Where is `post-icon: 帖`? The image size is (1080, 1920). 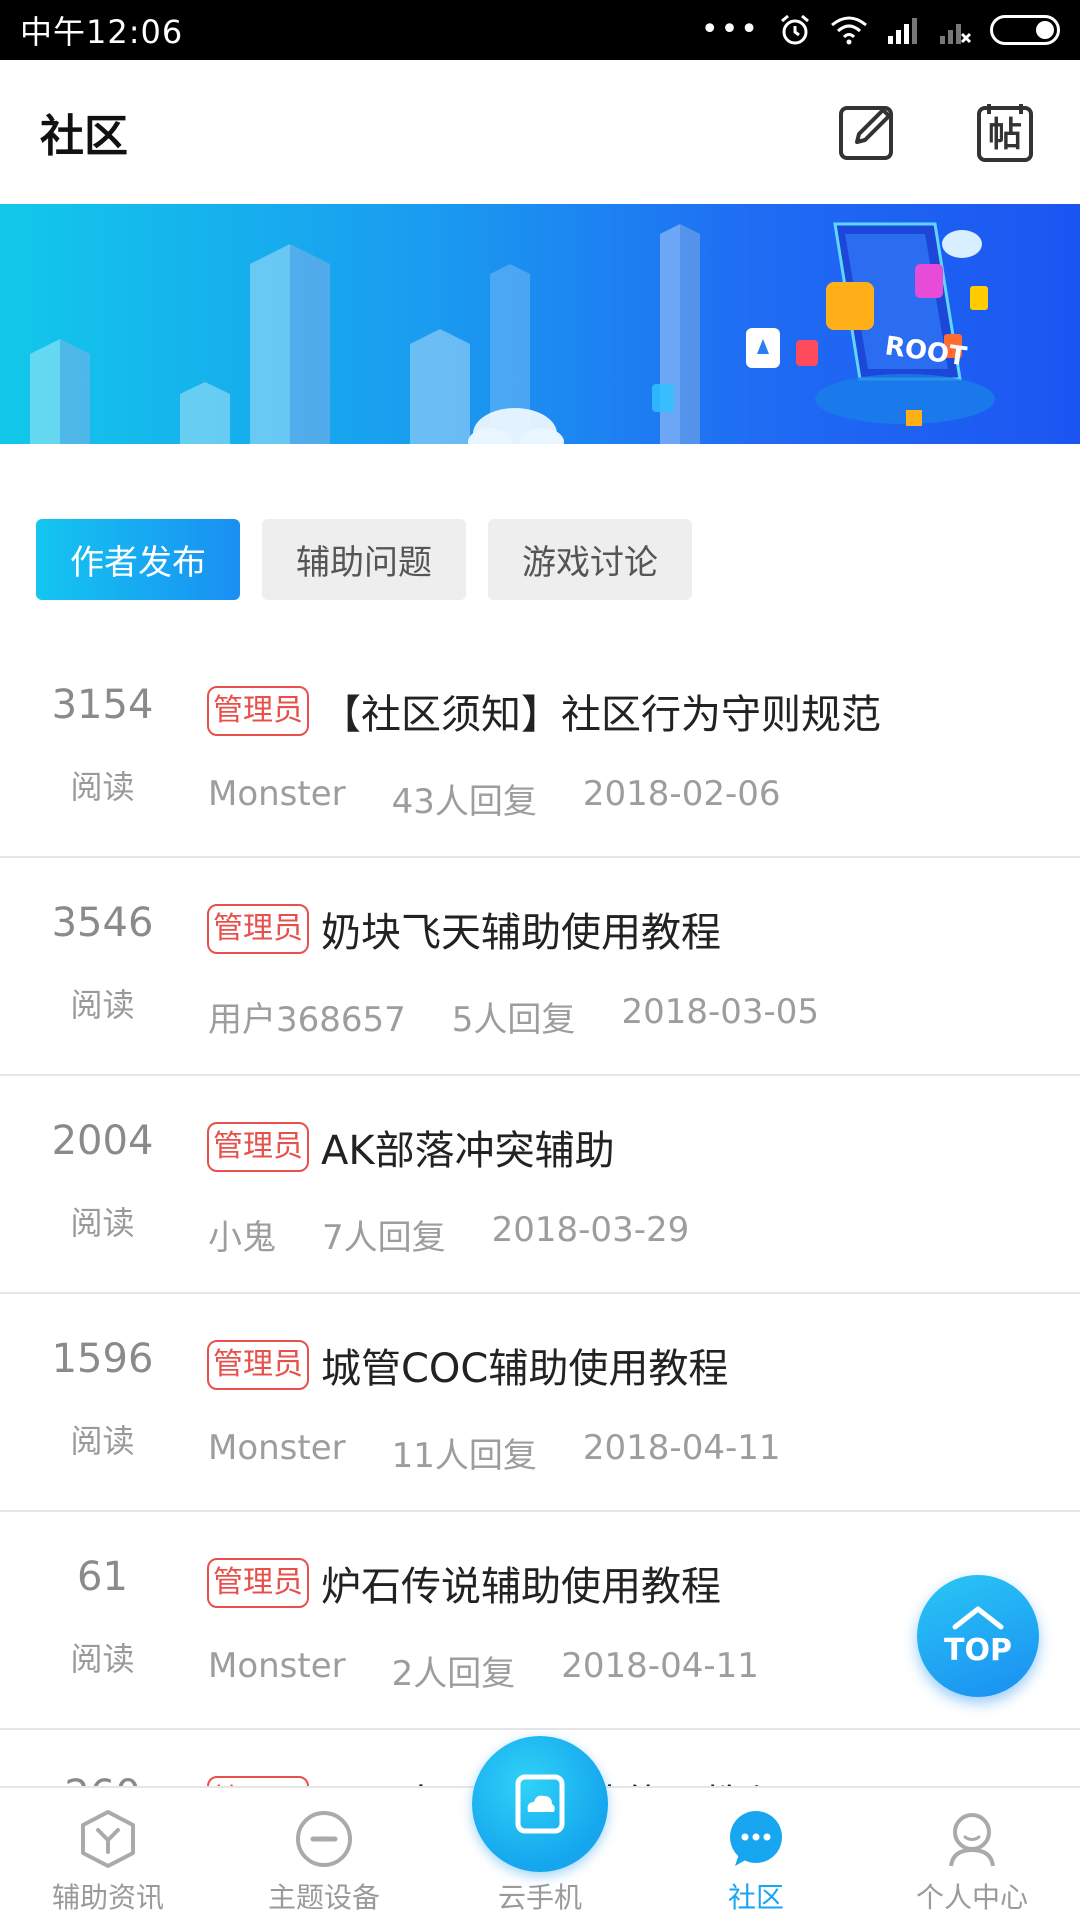
post-icon: 帖 is located at coordinates (1005, 133).